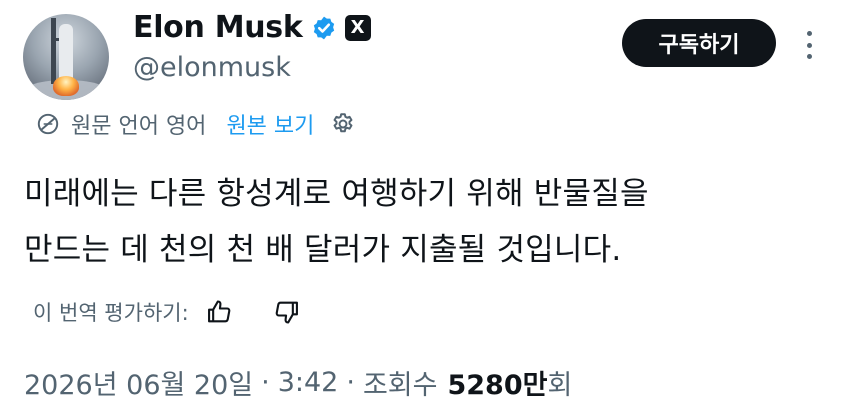  Describe the element at coordinates (53, 51) in the screenshot. I see `avatar-tower` at that location.